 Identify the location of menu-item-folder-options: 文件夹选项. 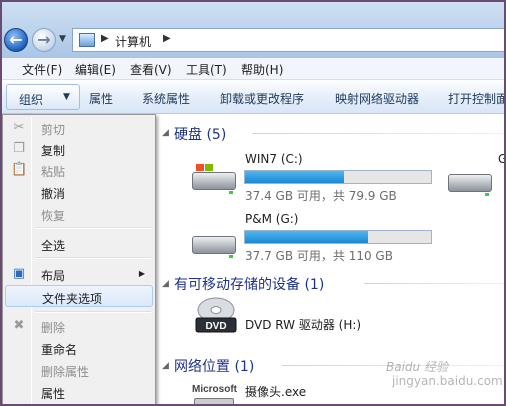
(79, 296).